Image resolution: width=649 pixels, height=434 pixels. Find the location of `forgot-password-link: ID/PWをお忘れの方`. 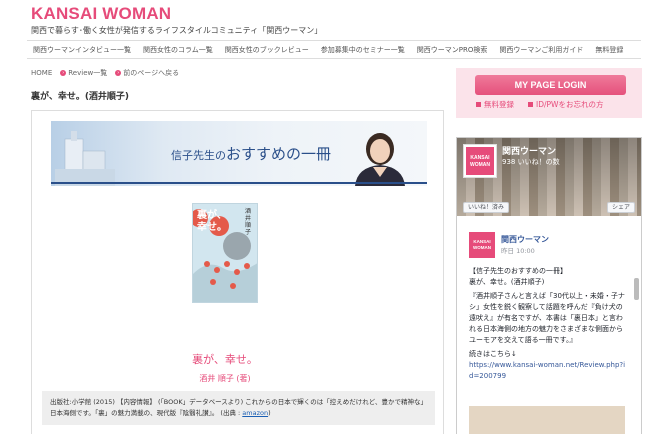

forgot-password-link: ID/PWをお忘れの方 is located at coordinates (565, 104).